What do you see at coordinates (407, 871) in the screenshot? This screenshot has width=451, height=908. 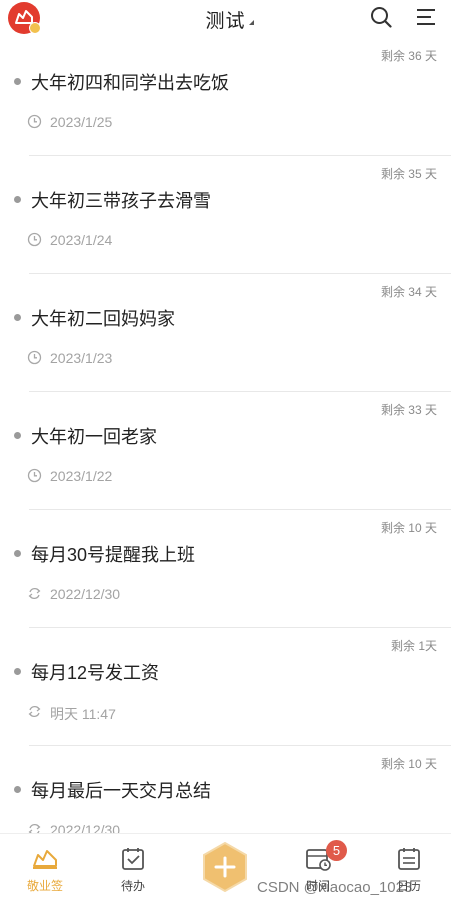 I see `nav-calendar: 日历` at bounding box center [407, 871].